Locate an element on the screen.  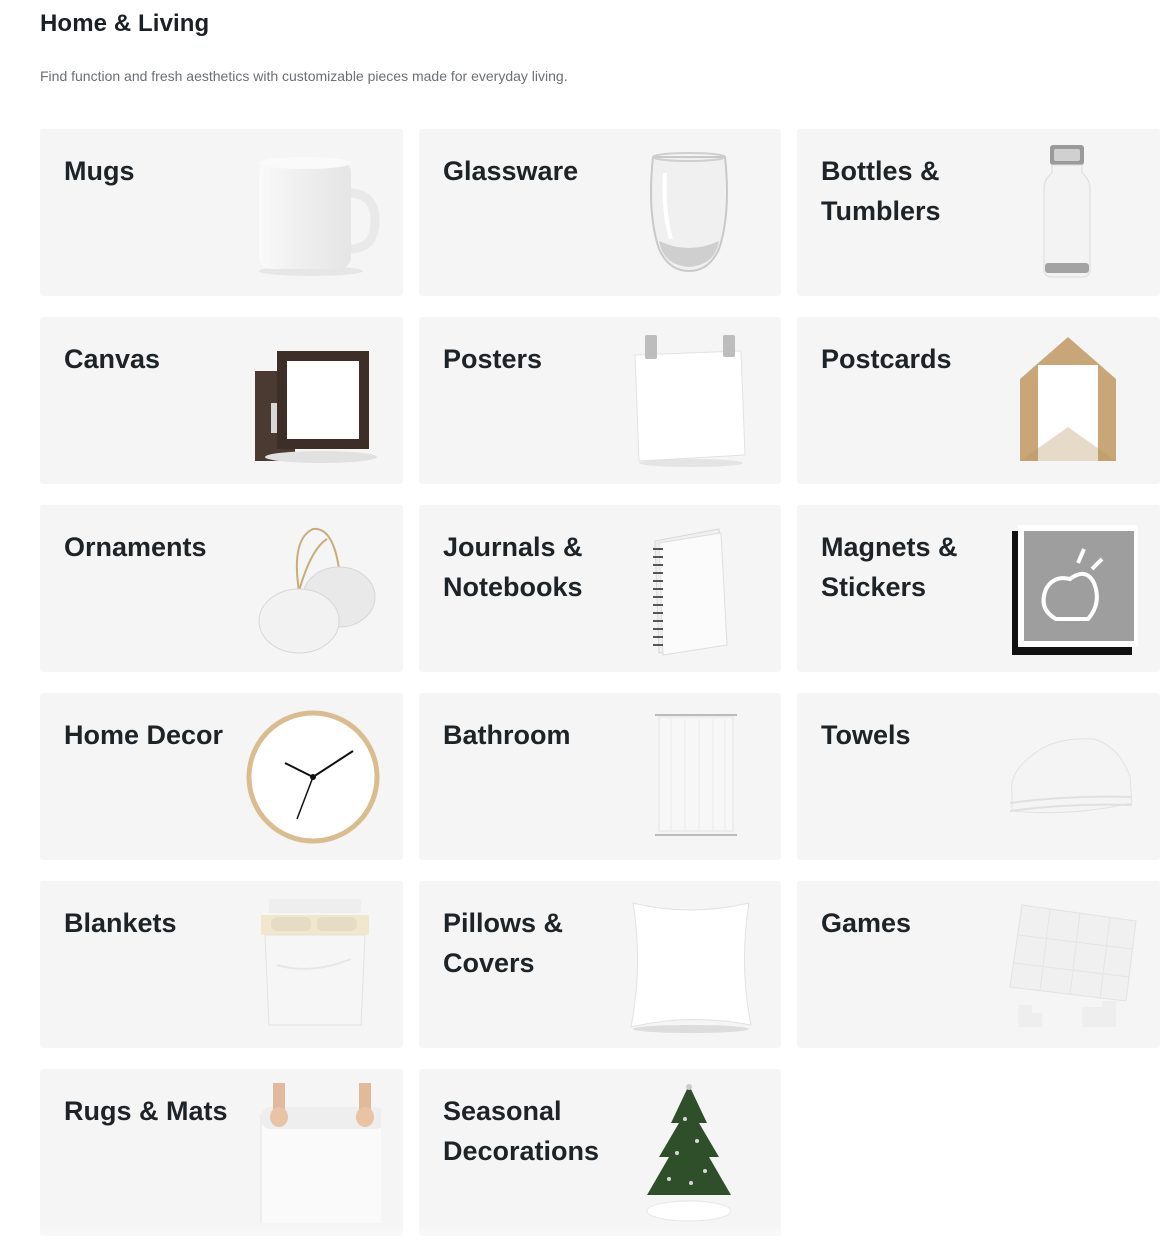
category-card-blankets: Blankets is located at coordinates (221, 964).